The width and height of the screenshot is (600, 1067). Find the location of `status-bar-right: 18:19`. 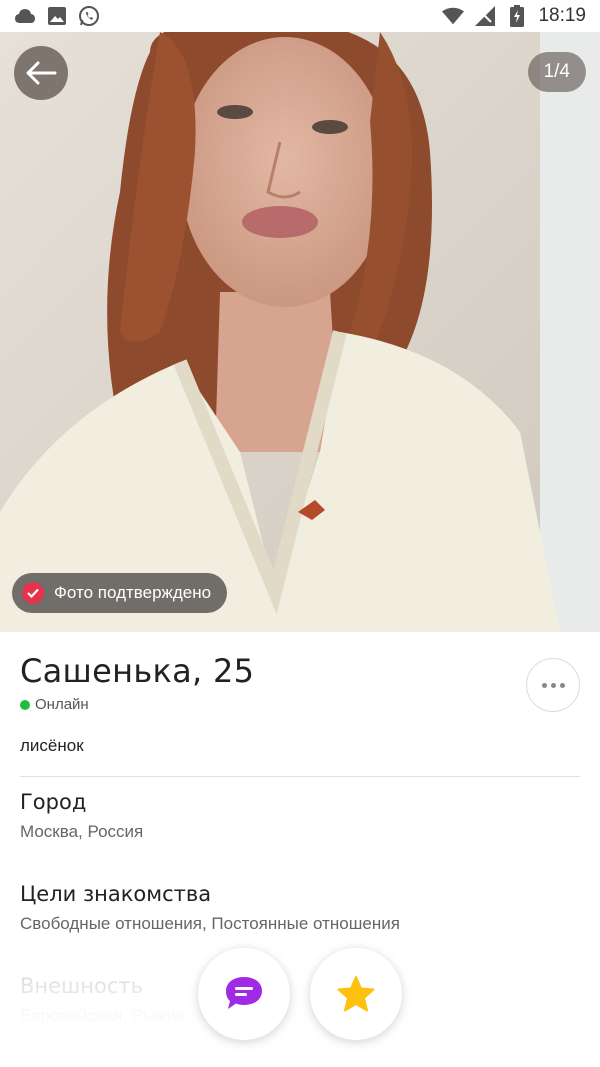

status-bar-right: 18:19 is located at coordinates (514, 16).